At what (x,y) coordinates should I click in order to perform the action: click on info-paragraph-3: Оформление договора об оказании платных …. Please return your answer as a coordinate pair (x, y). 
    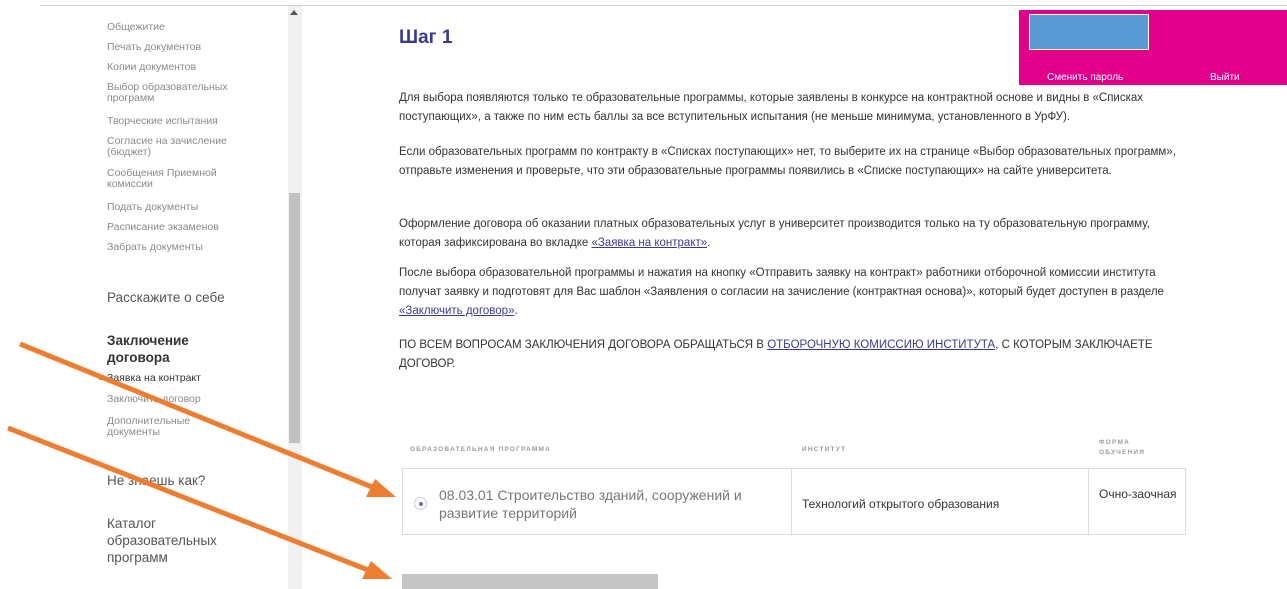
    Looking at the image, I should click on (774, 233).